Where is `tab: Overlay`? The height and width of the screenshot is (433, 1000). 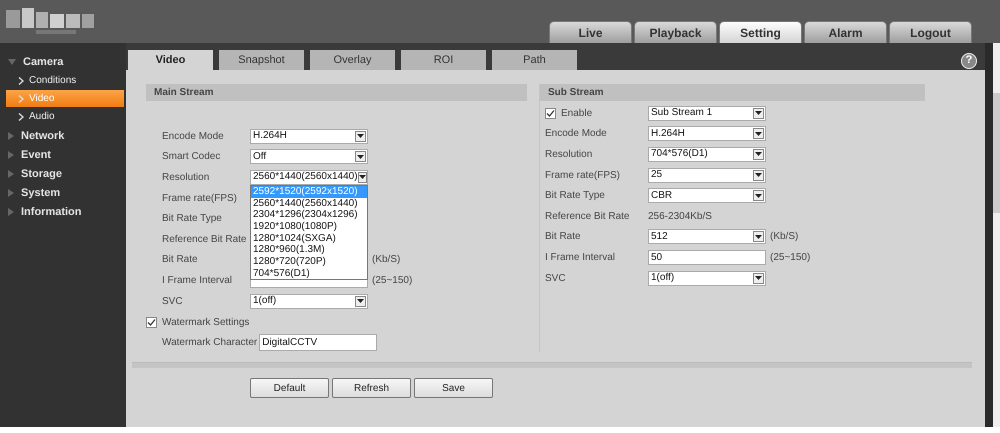 tab: Overlay is located at coordinates (352, 60).